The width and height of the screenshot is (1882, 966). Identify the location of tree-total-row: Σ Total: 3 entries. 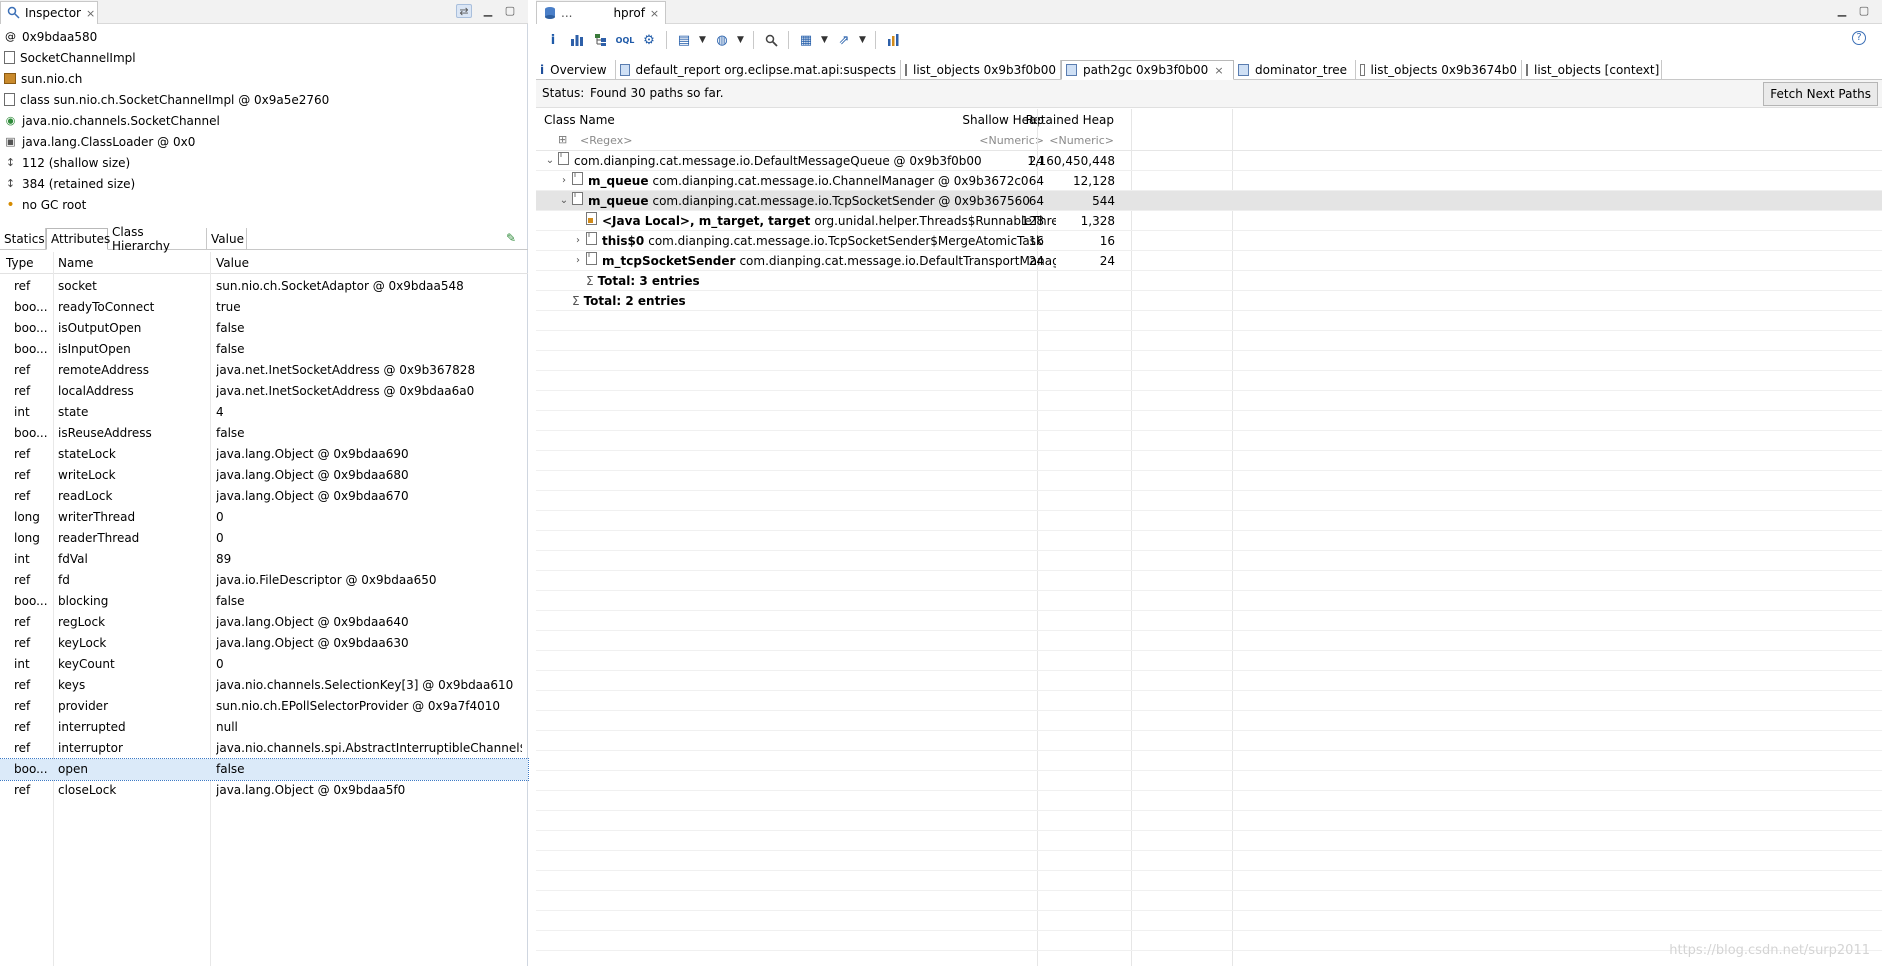
(1209, 281).